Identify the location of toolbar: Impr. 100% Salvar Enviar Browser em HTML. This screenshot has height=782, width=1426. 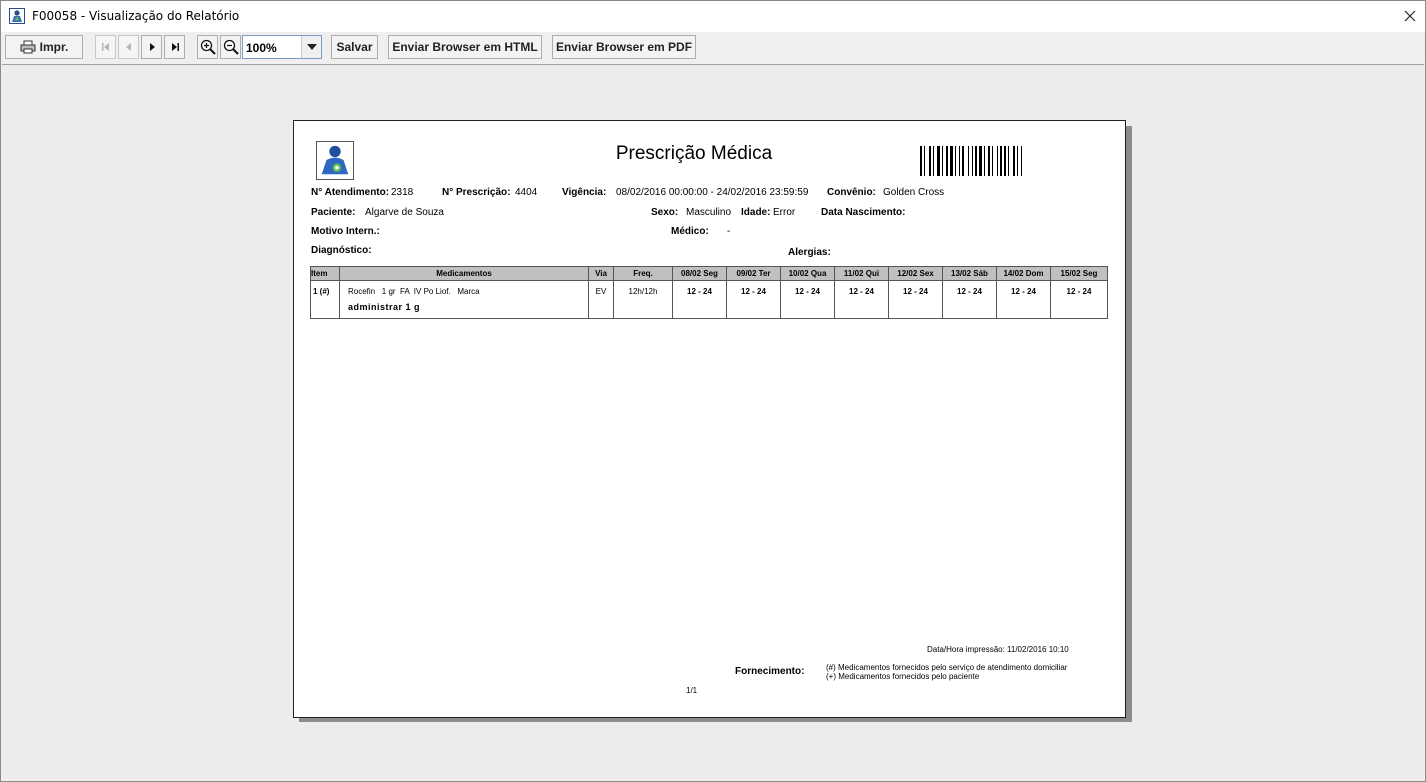
(713, 47).